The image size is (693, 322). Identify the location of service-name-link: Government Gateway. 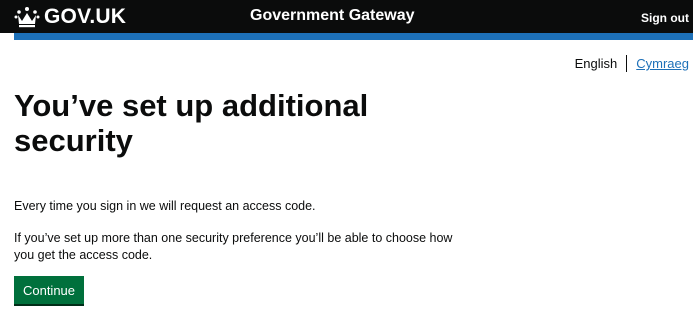
(332, 16).